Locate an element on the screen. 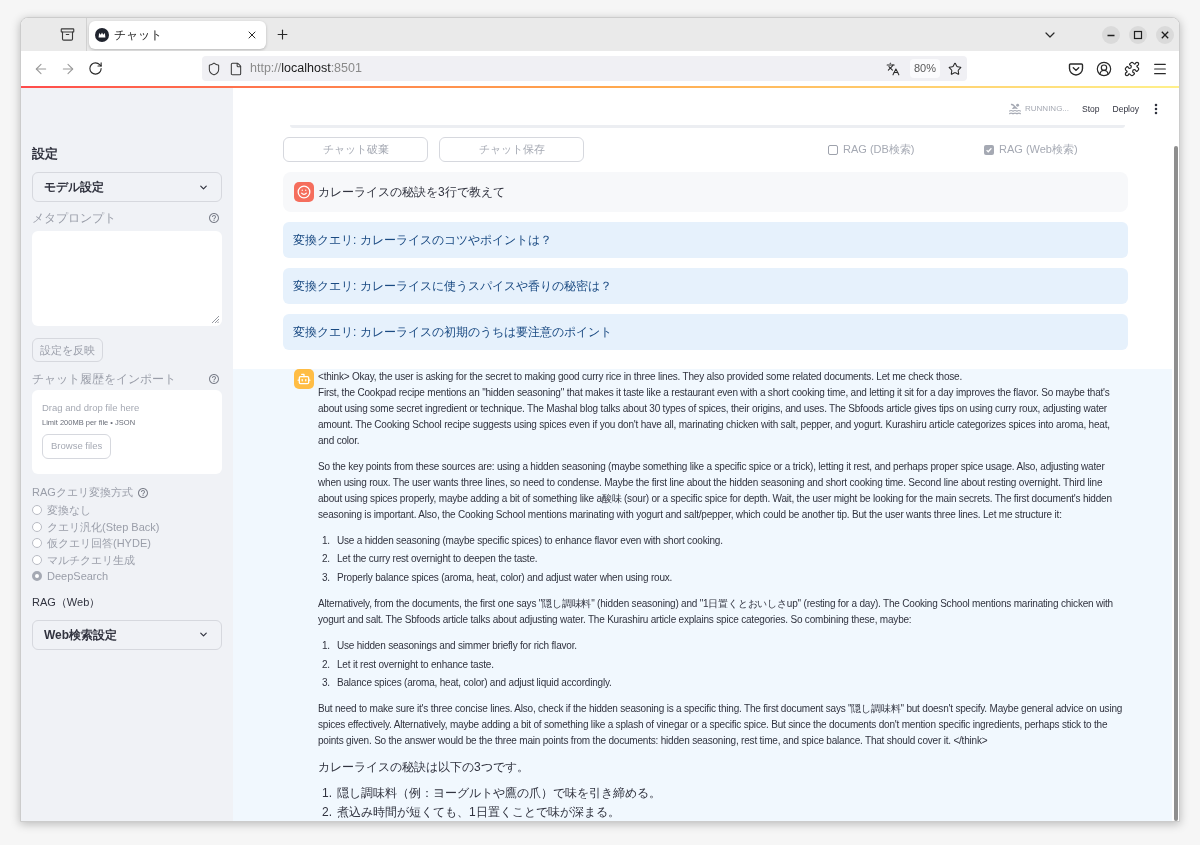 The height and width of the screenshot is (845, 1200). info-message: 変換クエリ: カレーライスに使うスパイスや香りの秘密は？ is located at coordinates (705, 286).